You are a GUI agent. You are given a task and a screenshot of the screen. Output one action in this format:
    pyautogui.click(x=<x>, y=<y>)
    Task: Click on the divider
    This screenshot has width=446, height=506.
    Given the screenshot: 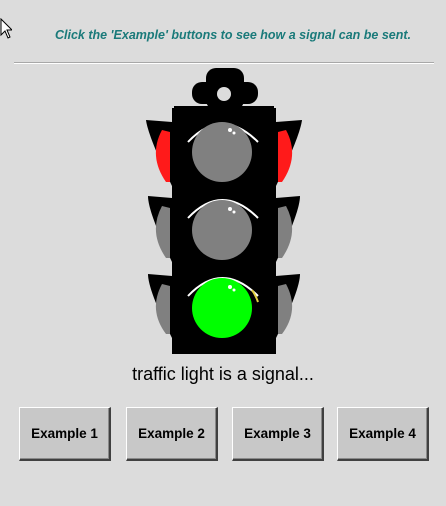 What is the action you would take?
    pyautogui.click(x=224, y=63)
    